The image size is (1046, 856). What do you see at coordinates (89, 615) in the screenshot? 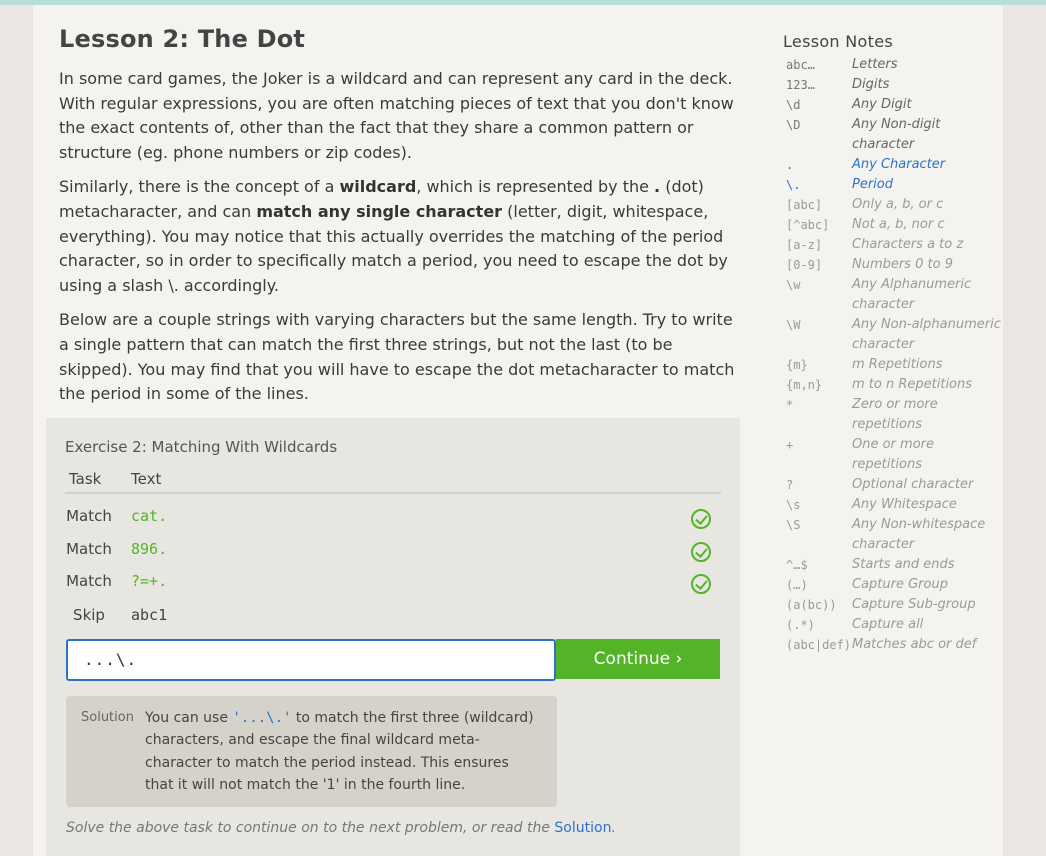
I see `row-task: Skip` at bounding box center [89, 615].